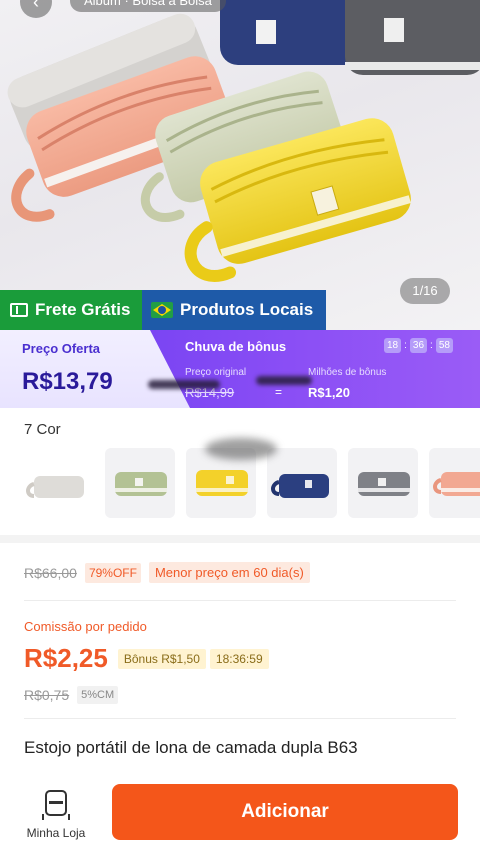 Image resolution: width=480 pixels, height=848 pixels. I want to click on brazil-flag-icon, so click(162, 310).